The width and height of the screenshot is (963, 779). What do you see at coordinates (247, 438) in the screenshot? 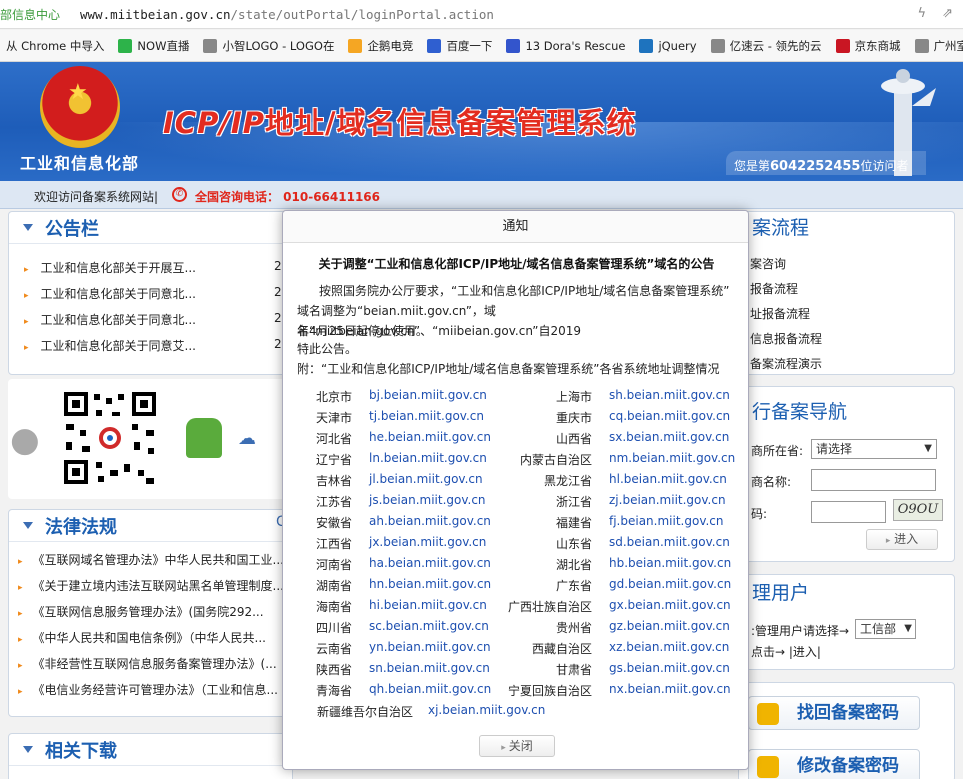
I see `cloud-download-icon: ☁` at bounding box center [247, 438].